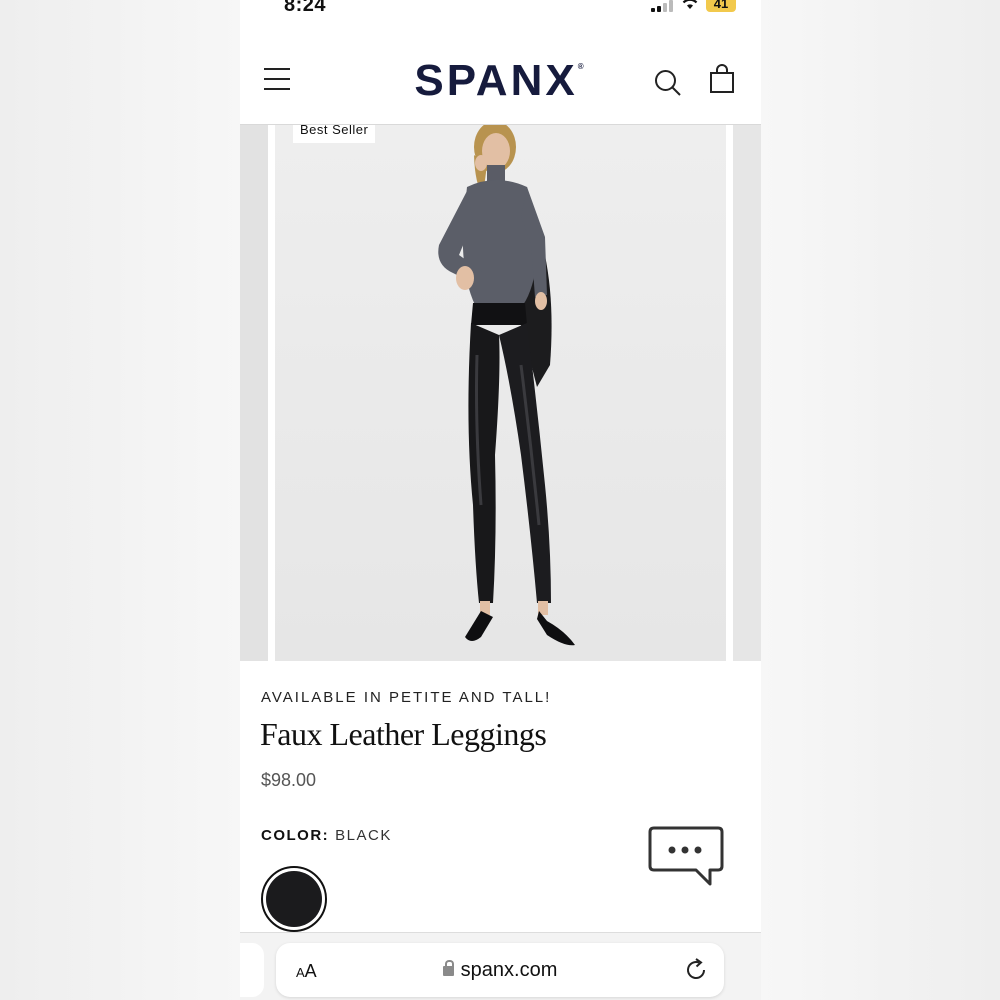 The width and height of the screenshot is (1000, 1000). Describe the element at coordinates (500, 10) in the screenshot. I see `status-bar: 8:24 41` at that location.